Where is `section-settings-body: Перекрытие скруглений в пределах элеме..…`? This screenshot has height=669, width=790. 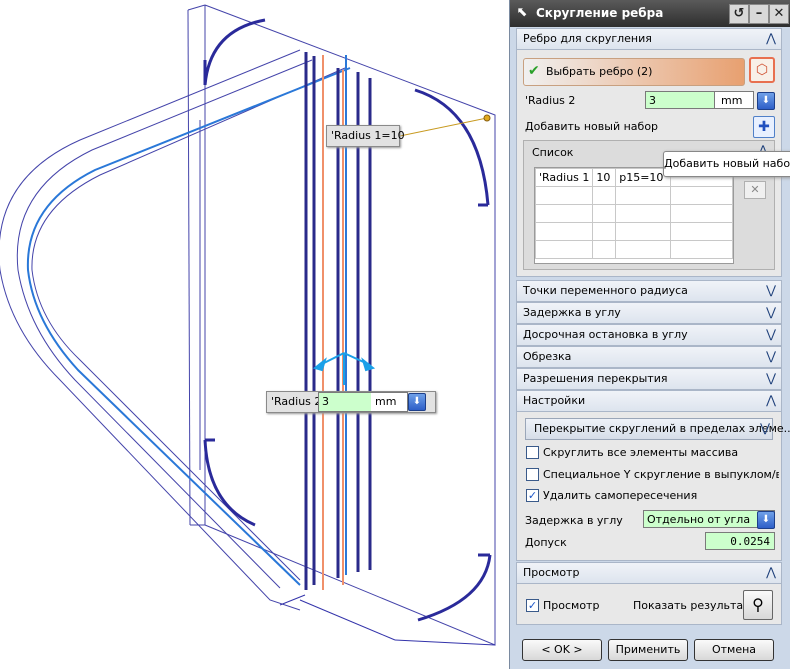
section-settings-body: Перекрытие скруглений в пределах элеме..… is located at coordinates (653, 486).